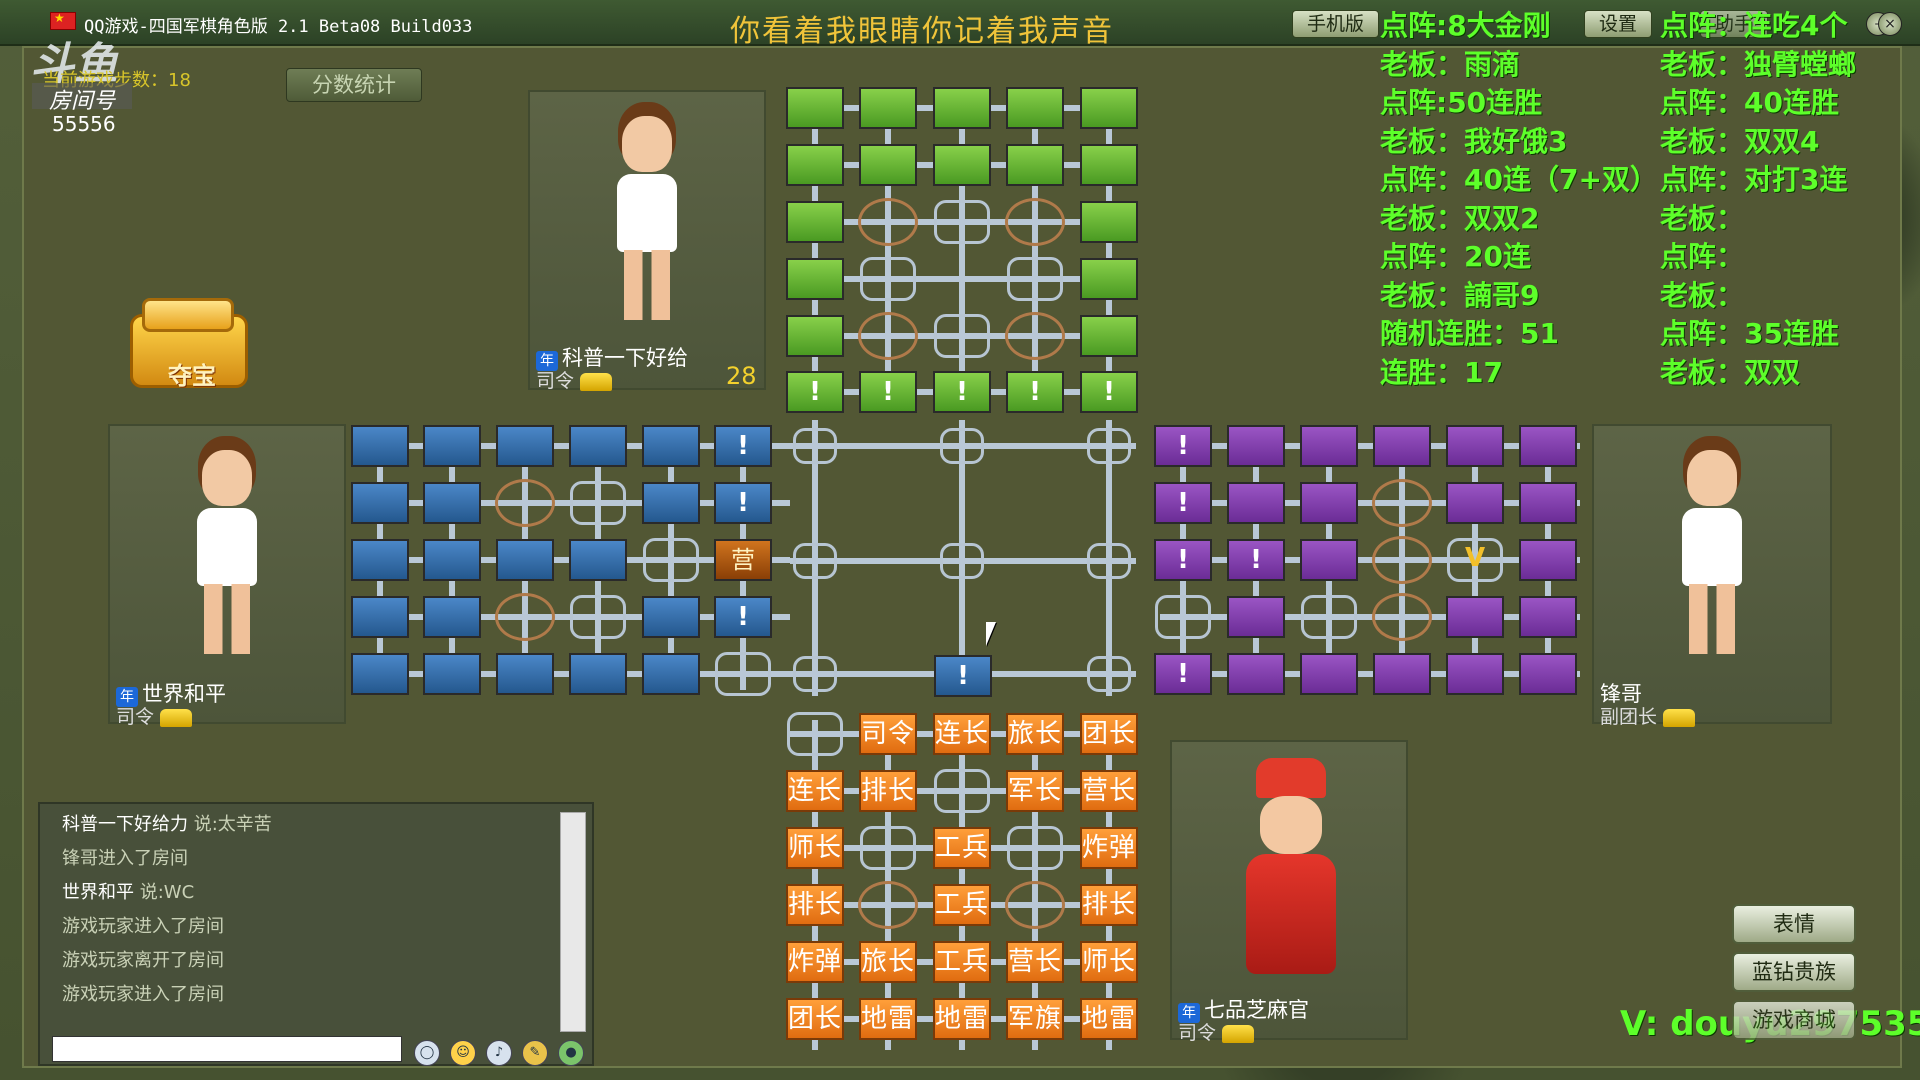  I want to click on emoji-icon: ☺, so click(463, 1053).